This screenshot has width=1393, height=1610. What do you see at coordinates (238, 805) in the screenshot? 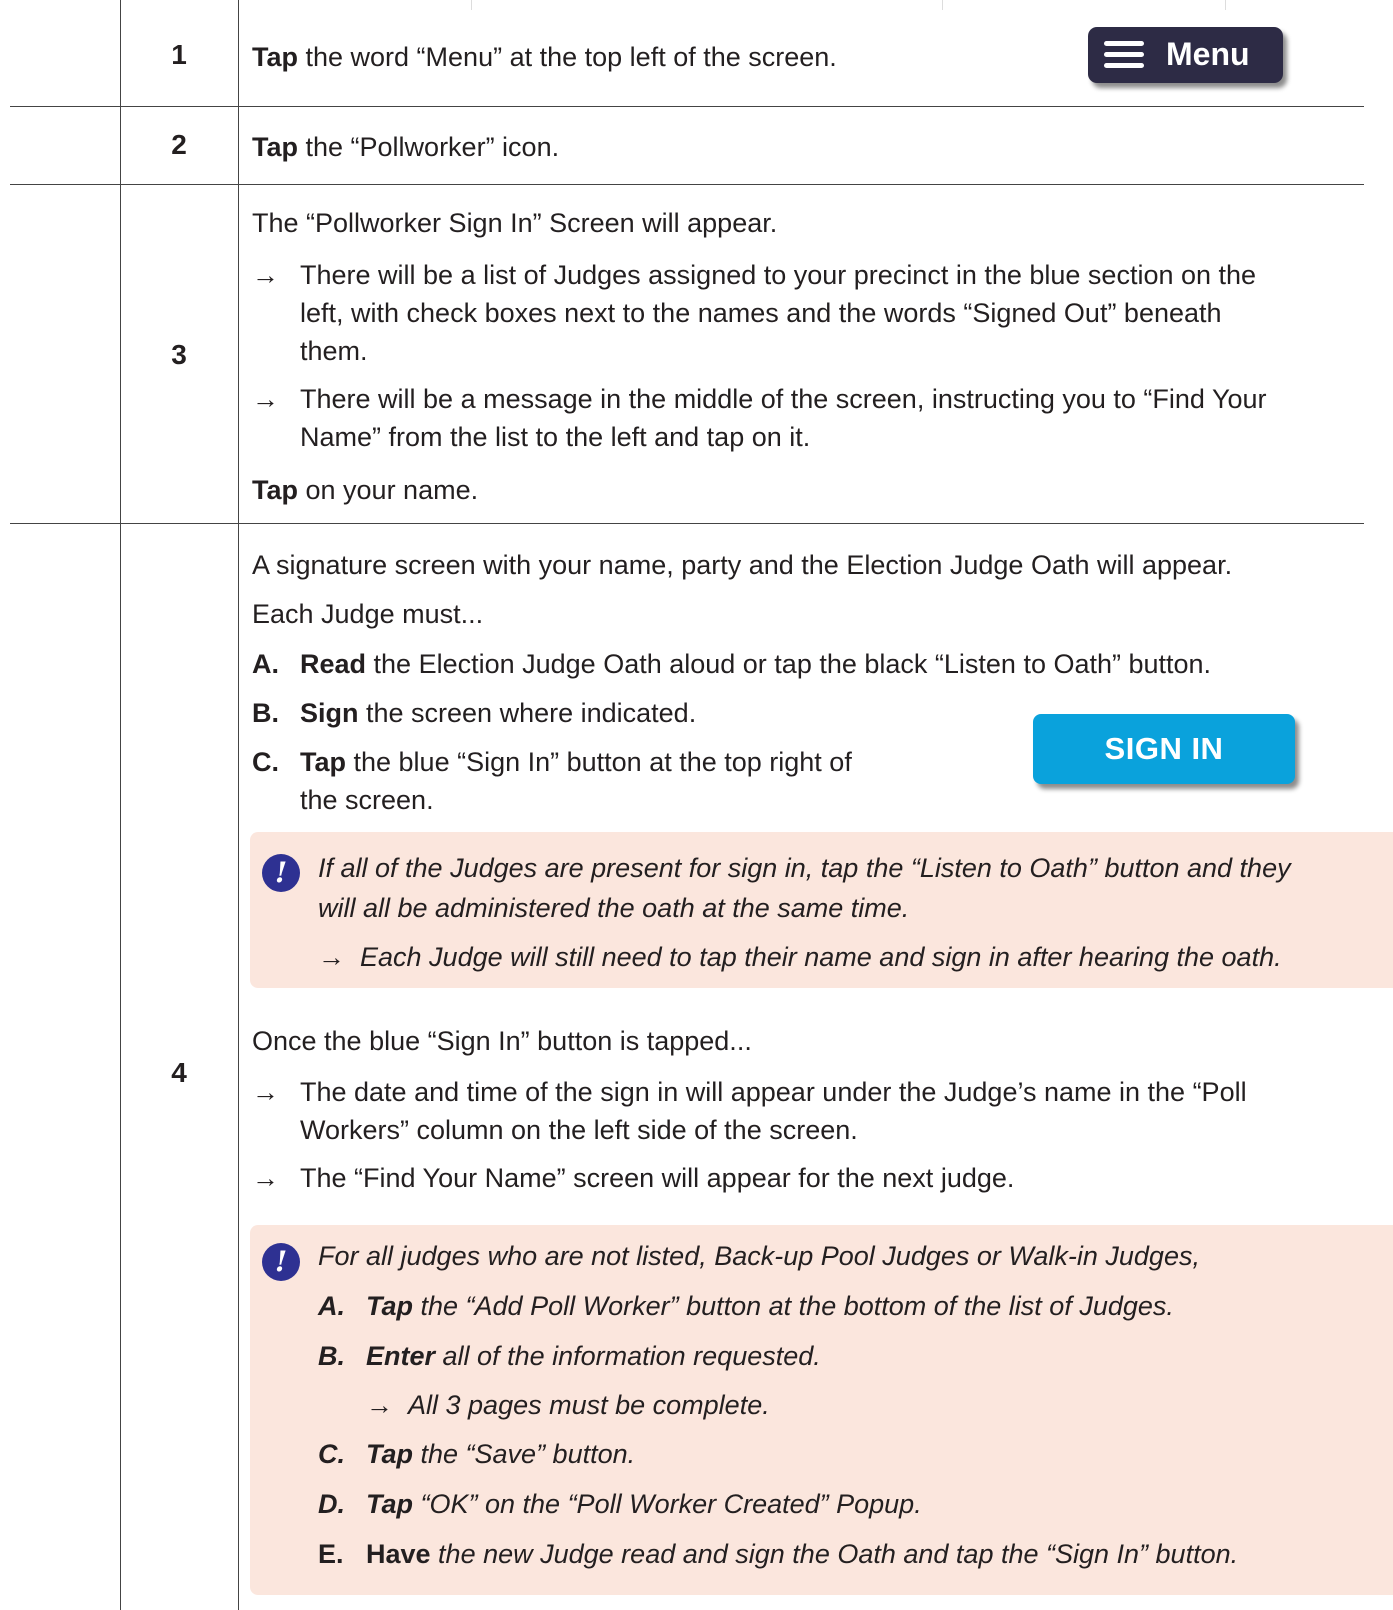
I see `table-column-divider-right` at bounding box center [238, 805].